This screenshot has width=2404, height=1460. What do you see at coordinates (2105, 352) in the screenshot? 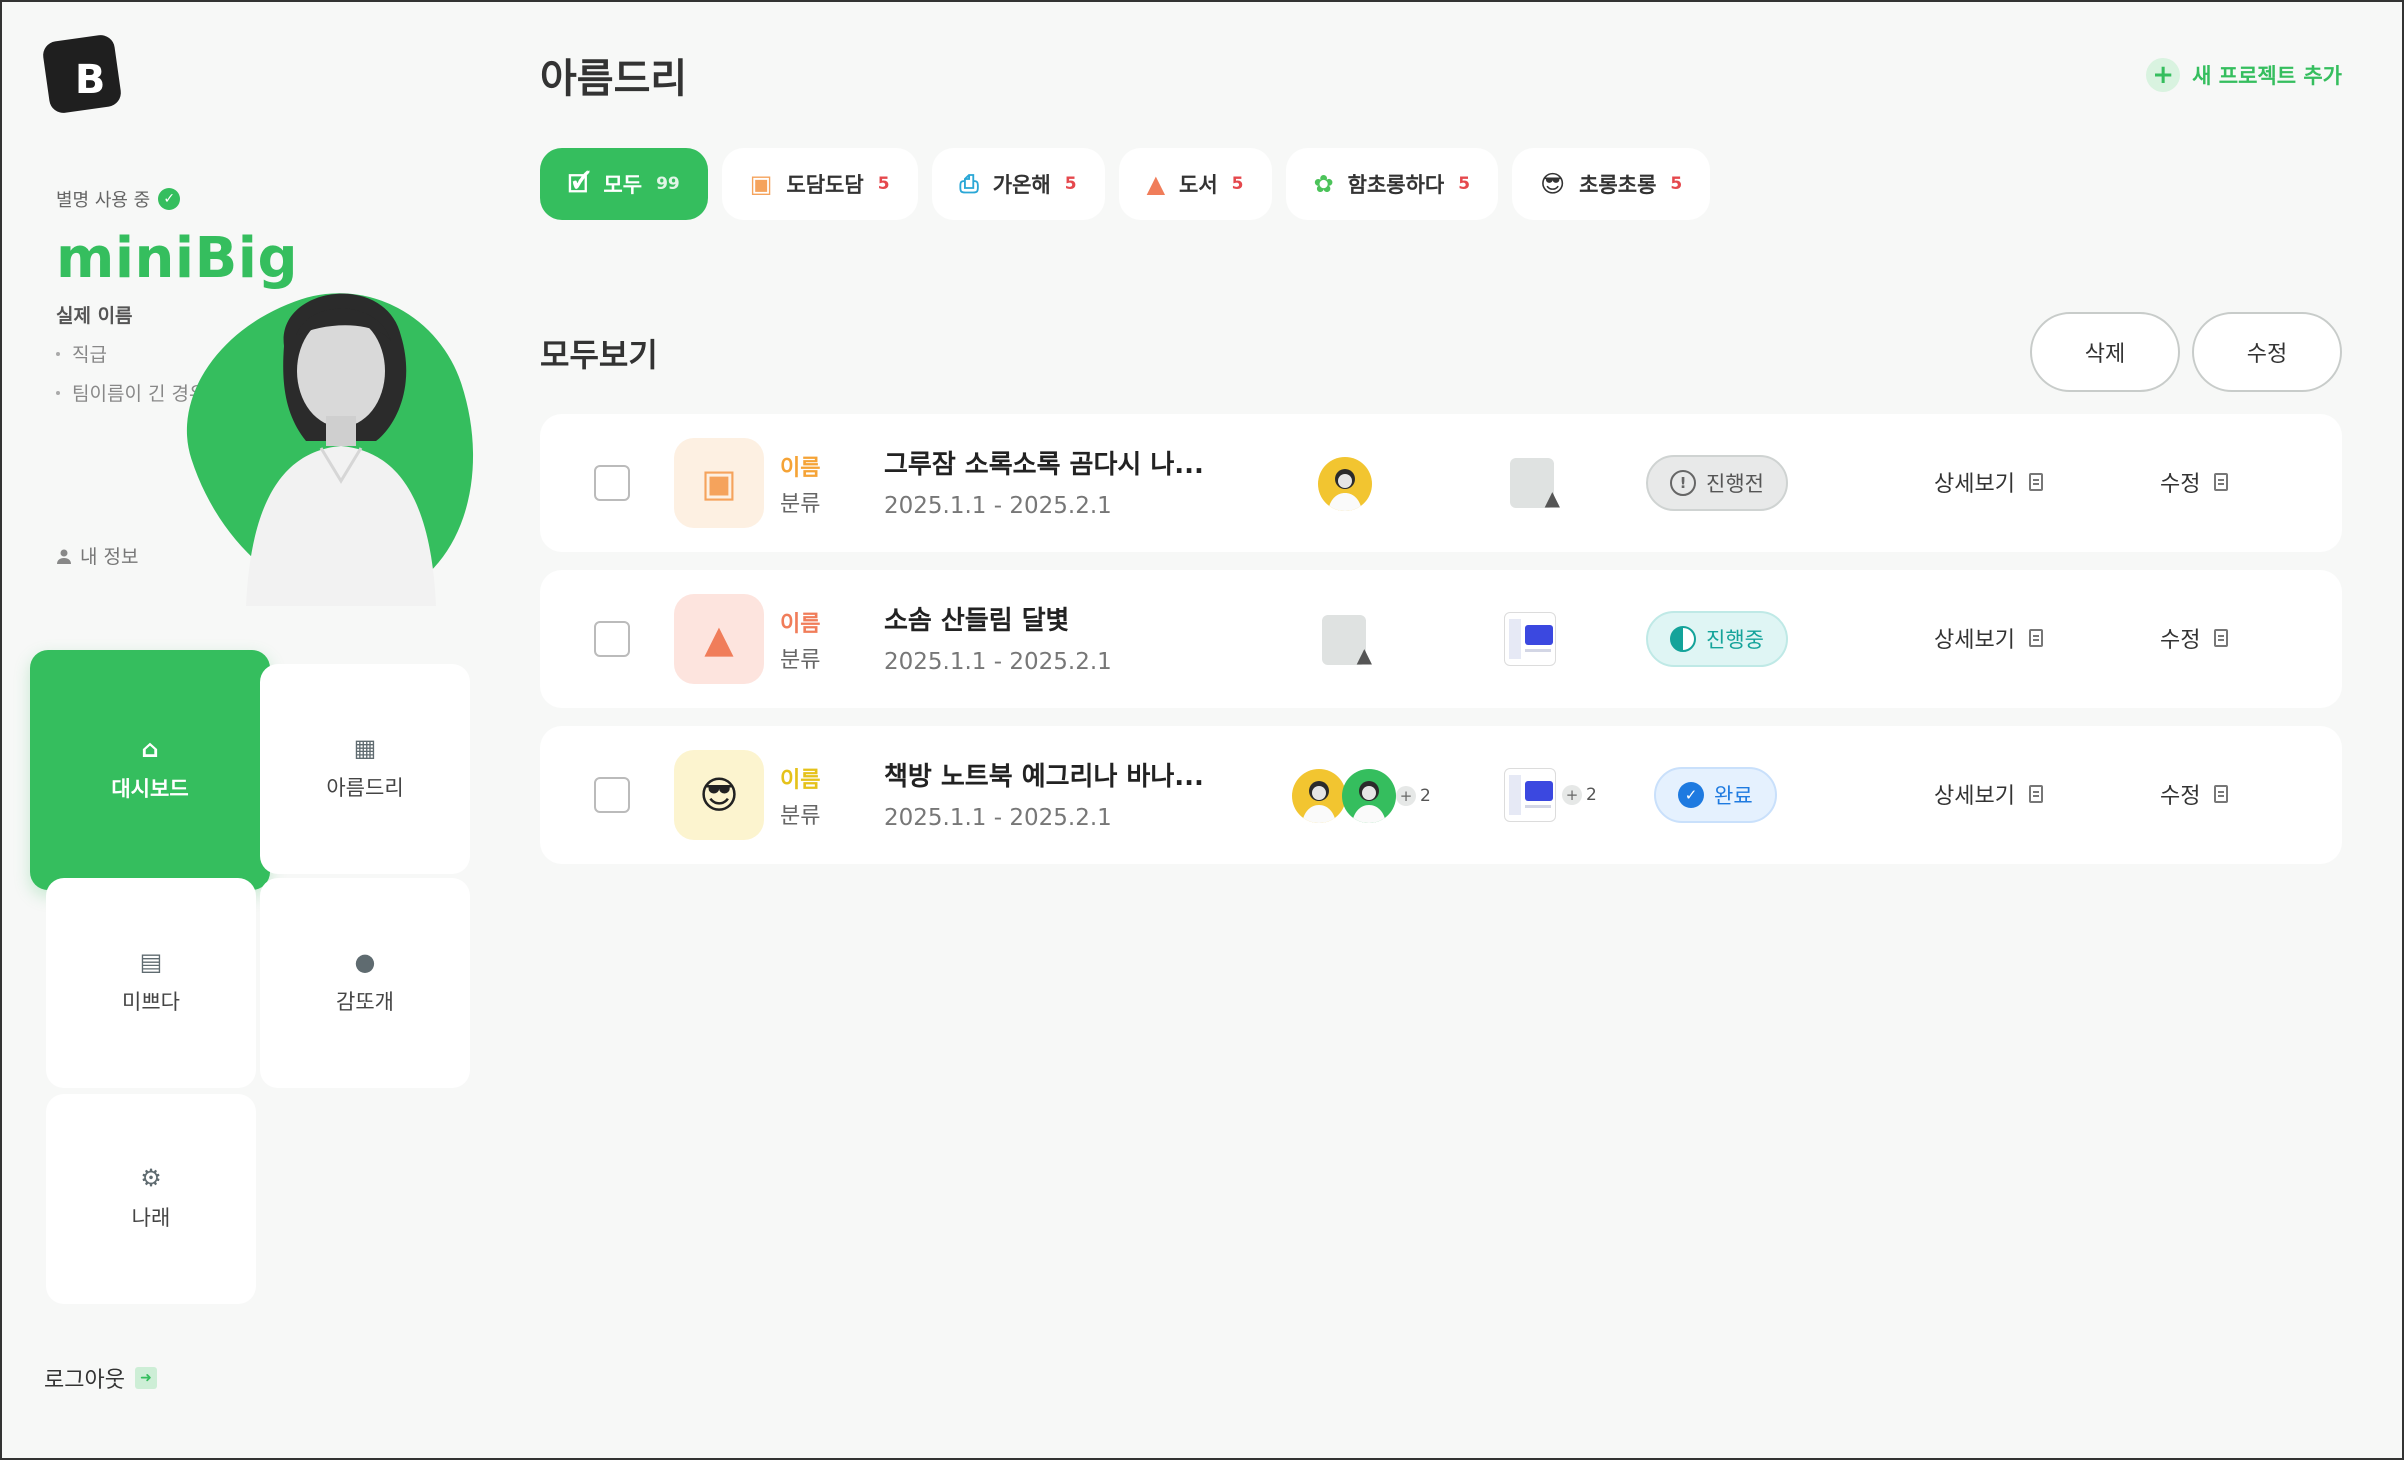
I see `delete-button: 삭제` at bounding box center [2105, 352].